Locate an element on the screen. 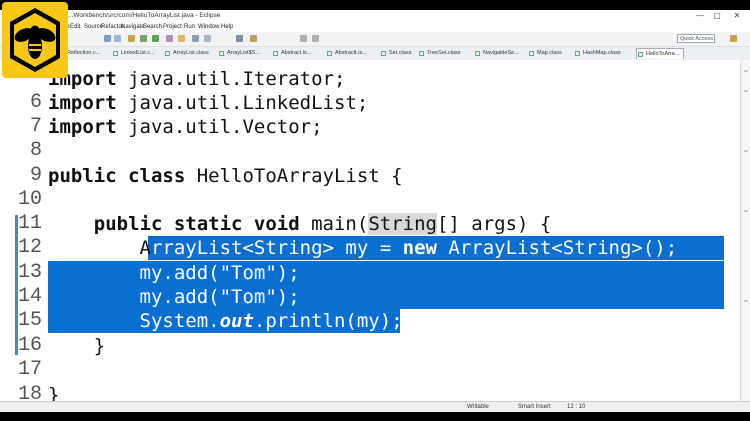 The width and height of the screenshot is (750, 421). line-number: 6 is located at coordinates (35, 102).